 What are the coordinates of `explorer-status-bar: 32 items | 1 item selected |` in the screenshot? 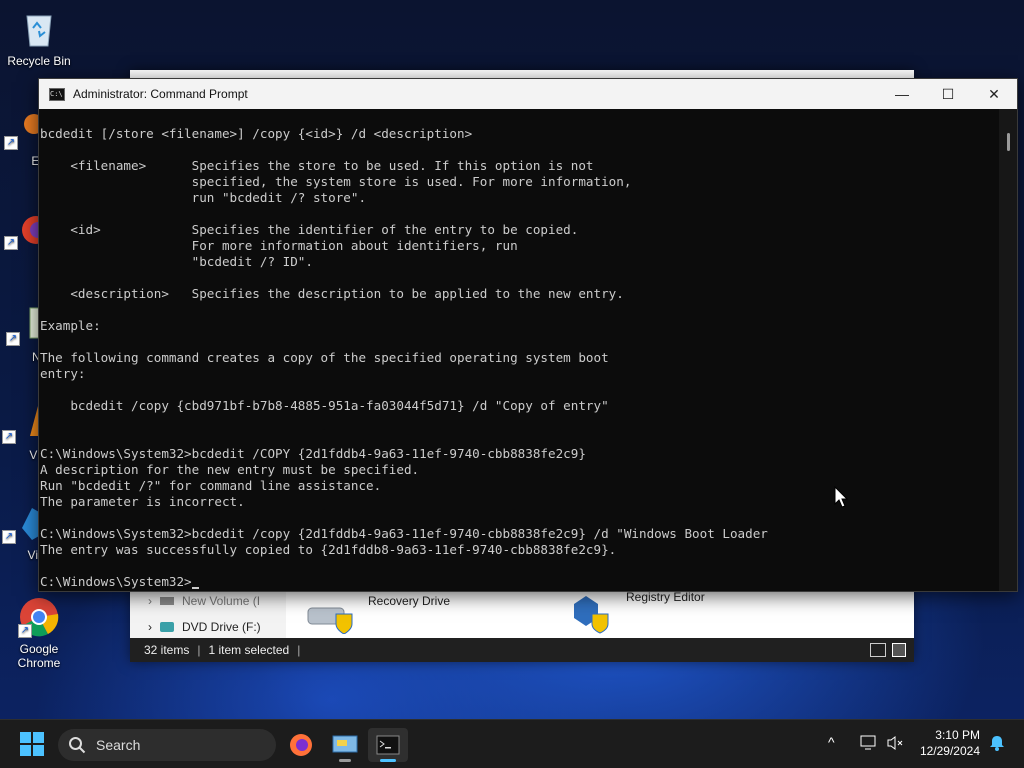 It's located at (522, 650).